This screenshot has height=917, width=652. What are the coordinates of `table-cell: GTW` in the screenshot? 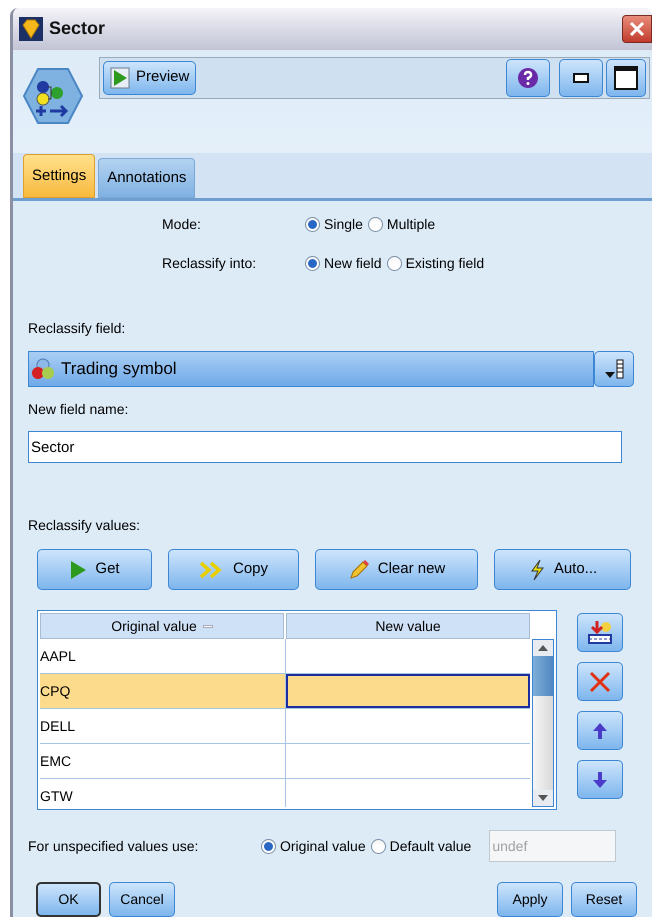 It's located at (163, 793).